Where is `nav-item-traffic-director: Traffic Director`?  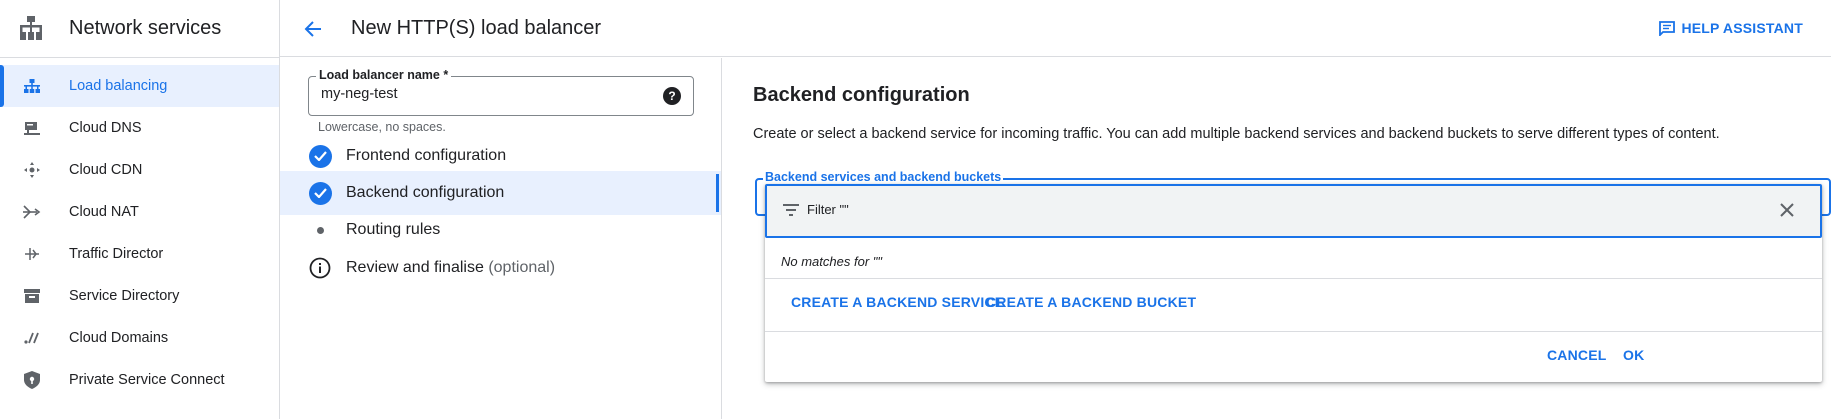 nav-item-traffic-director: Traffic Director is located at coordinates (139, 254).